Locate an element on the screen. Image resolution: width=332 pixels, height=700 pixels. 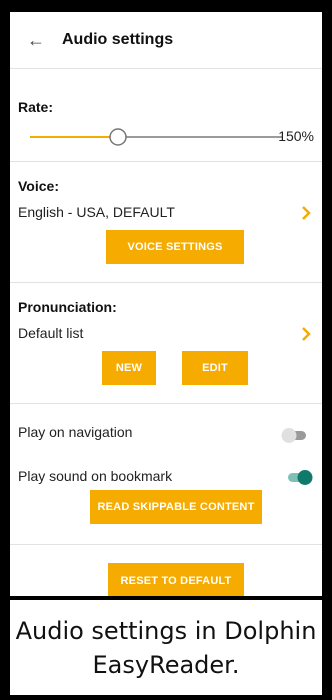
reset-section: RESET TO DEFAULT is located at coordinates (166, 570).